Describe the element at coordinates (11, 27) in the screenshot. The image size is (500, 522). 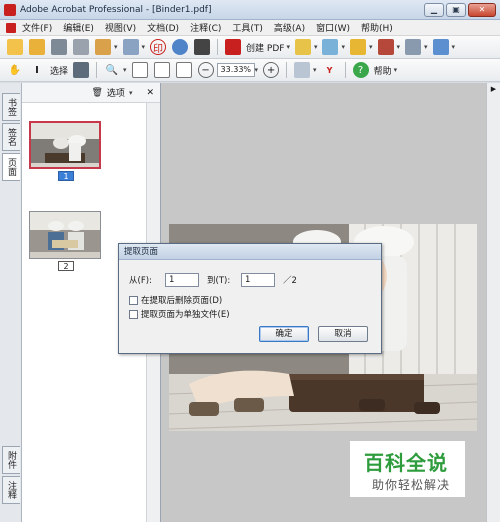
I see `document-menu-icon` at that location.